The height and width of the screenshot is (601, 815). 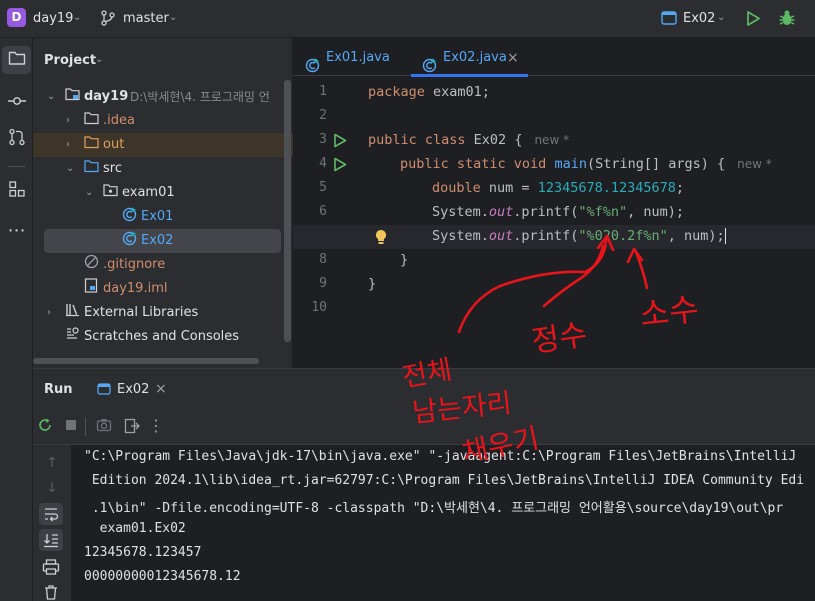 What do you see at coordinates (71, 427) in the screenshot?
I see `stop-icon` at bounding box center [71, 427].